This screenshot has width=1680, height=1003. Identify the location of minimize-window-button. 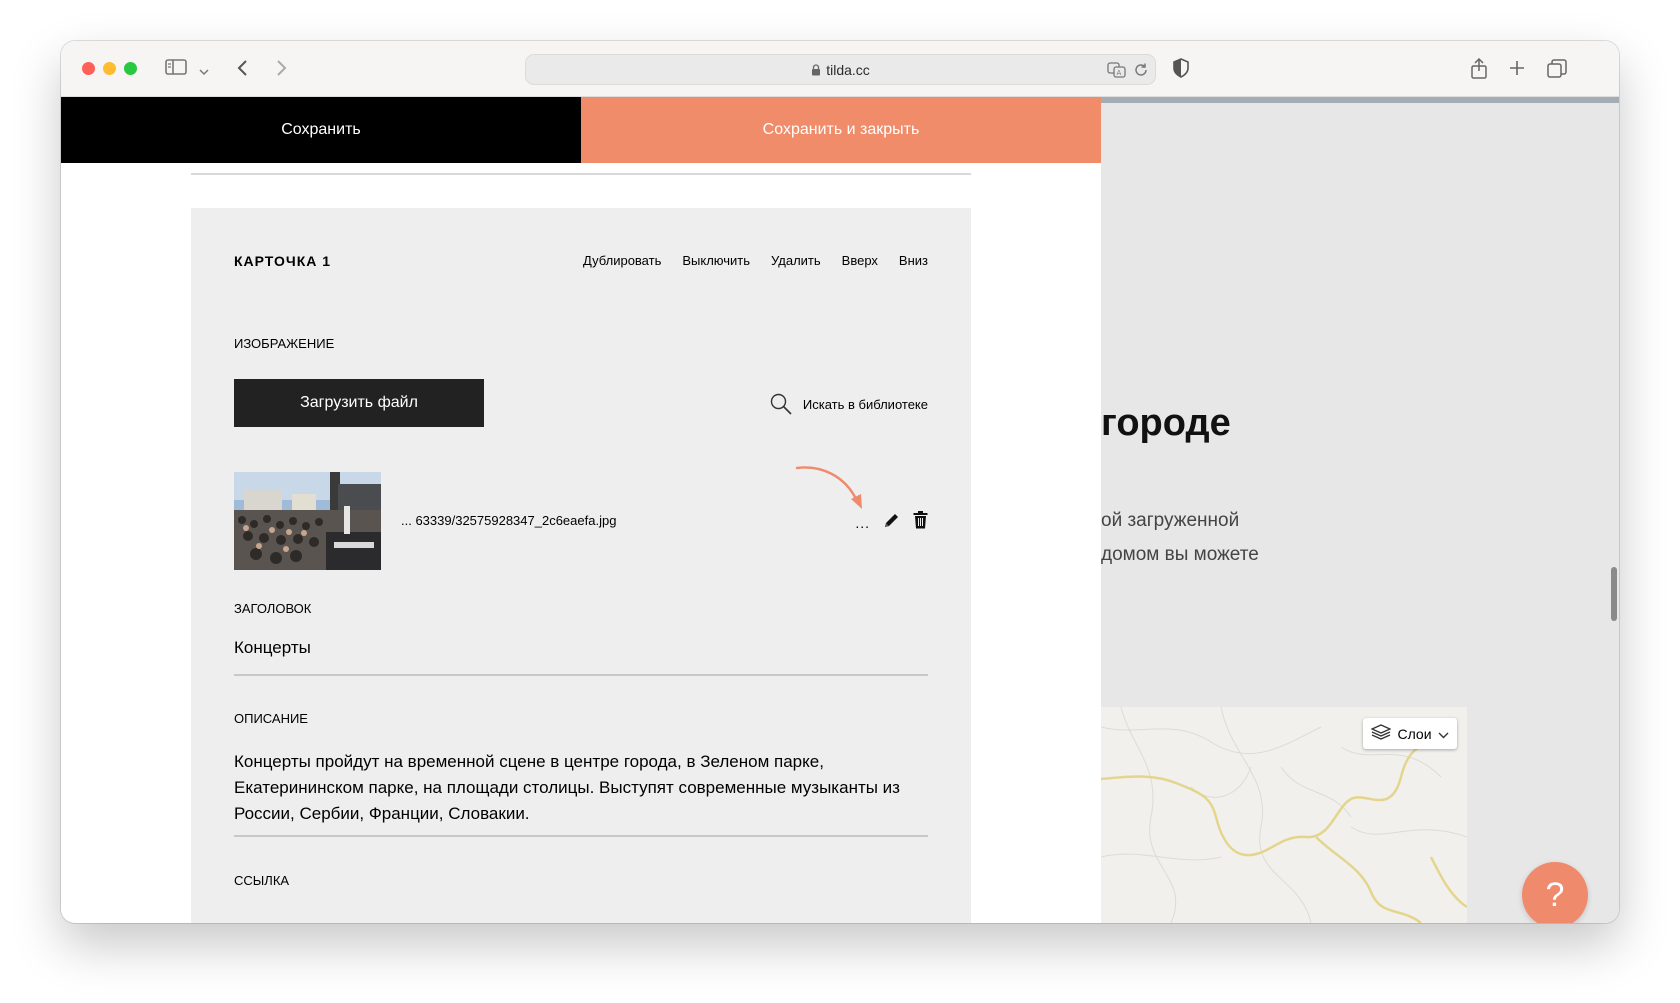
(109, 68).